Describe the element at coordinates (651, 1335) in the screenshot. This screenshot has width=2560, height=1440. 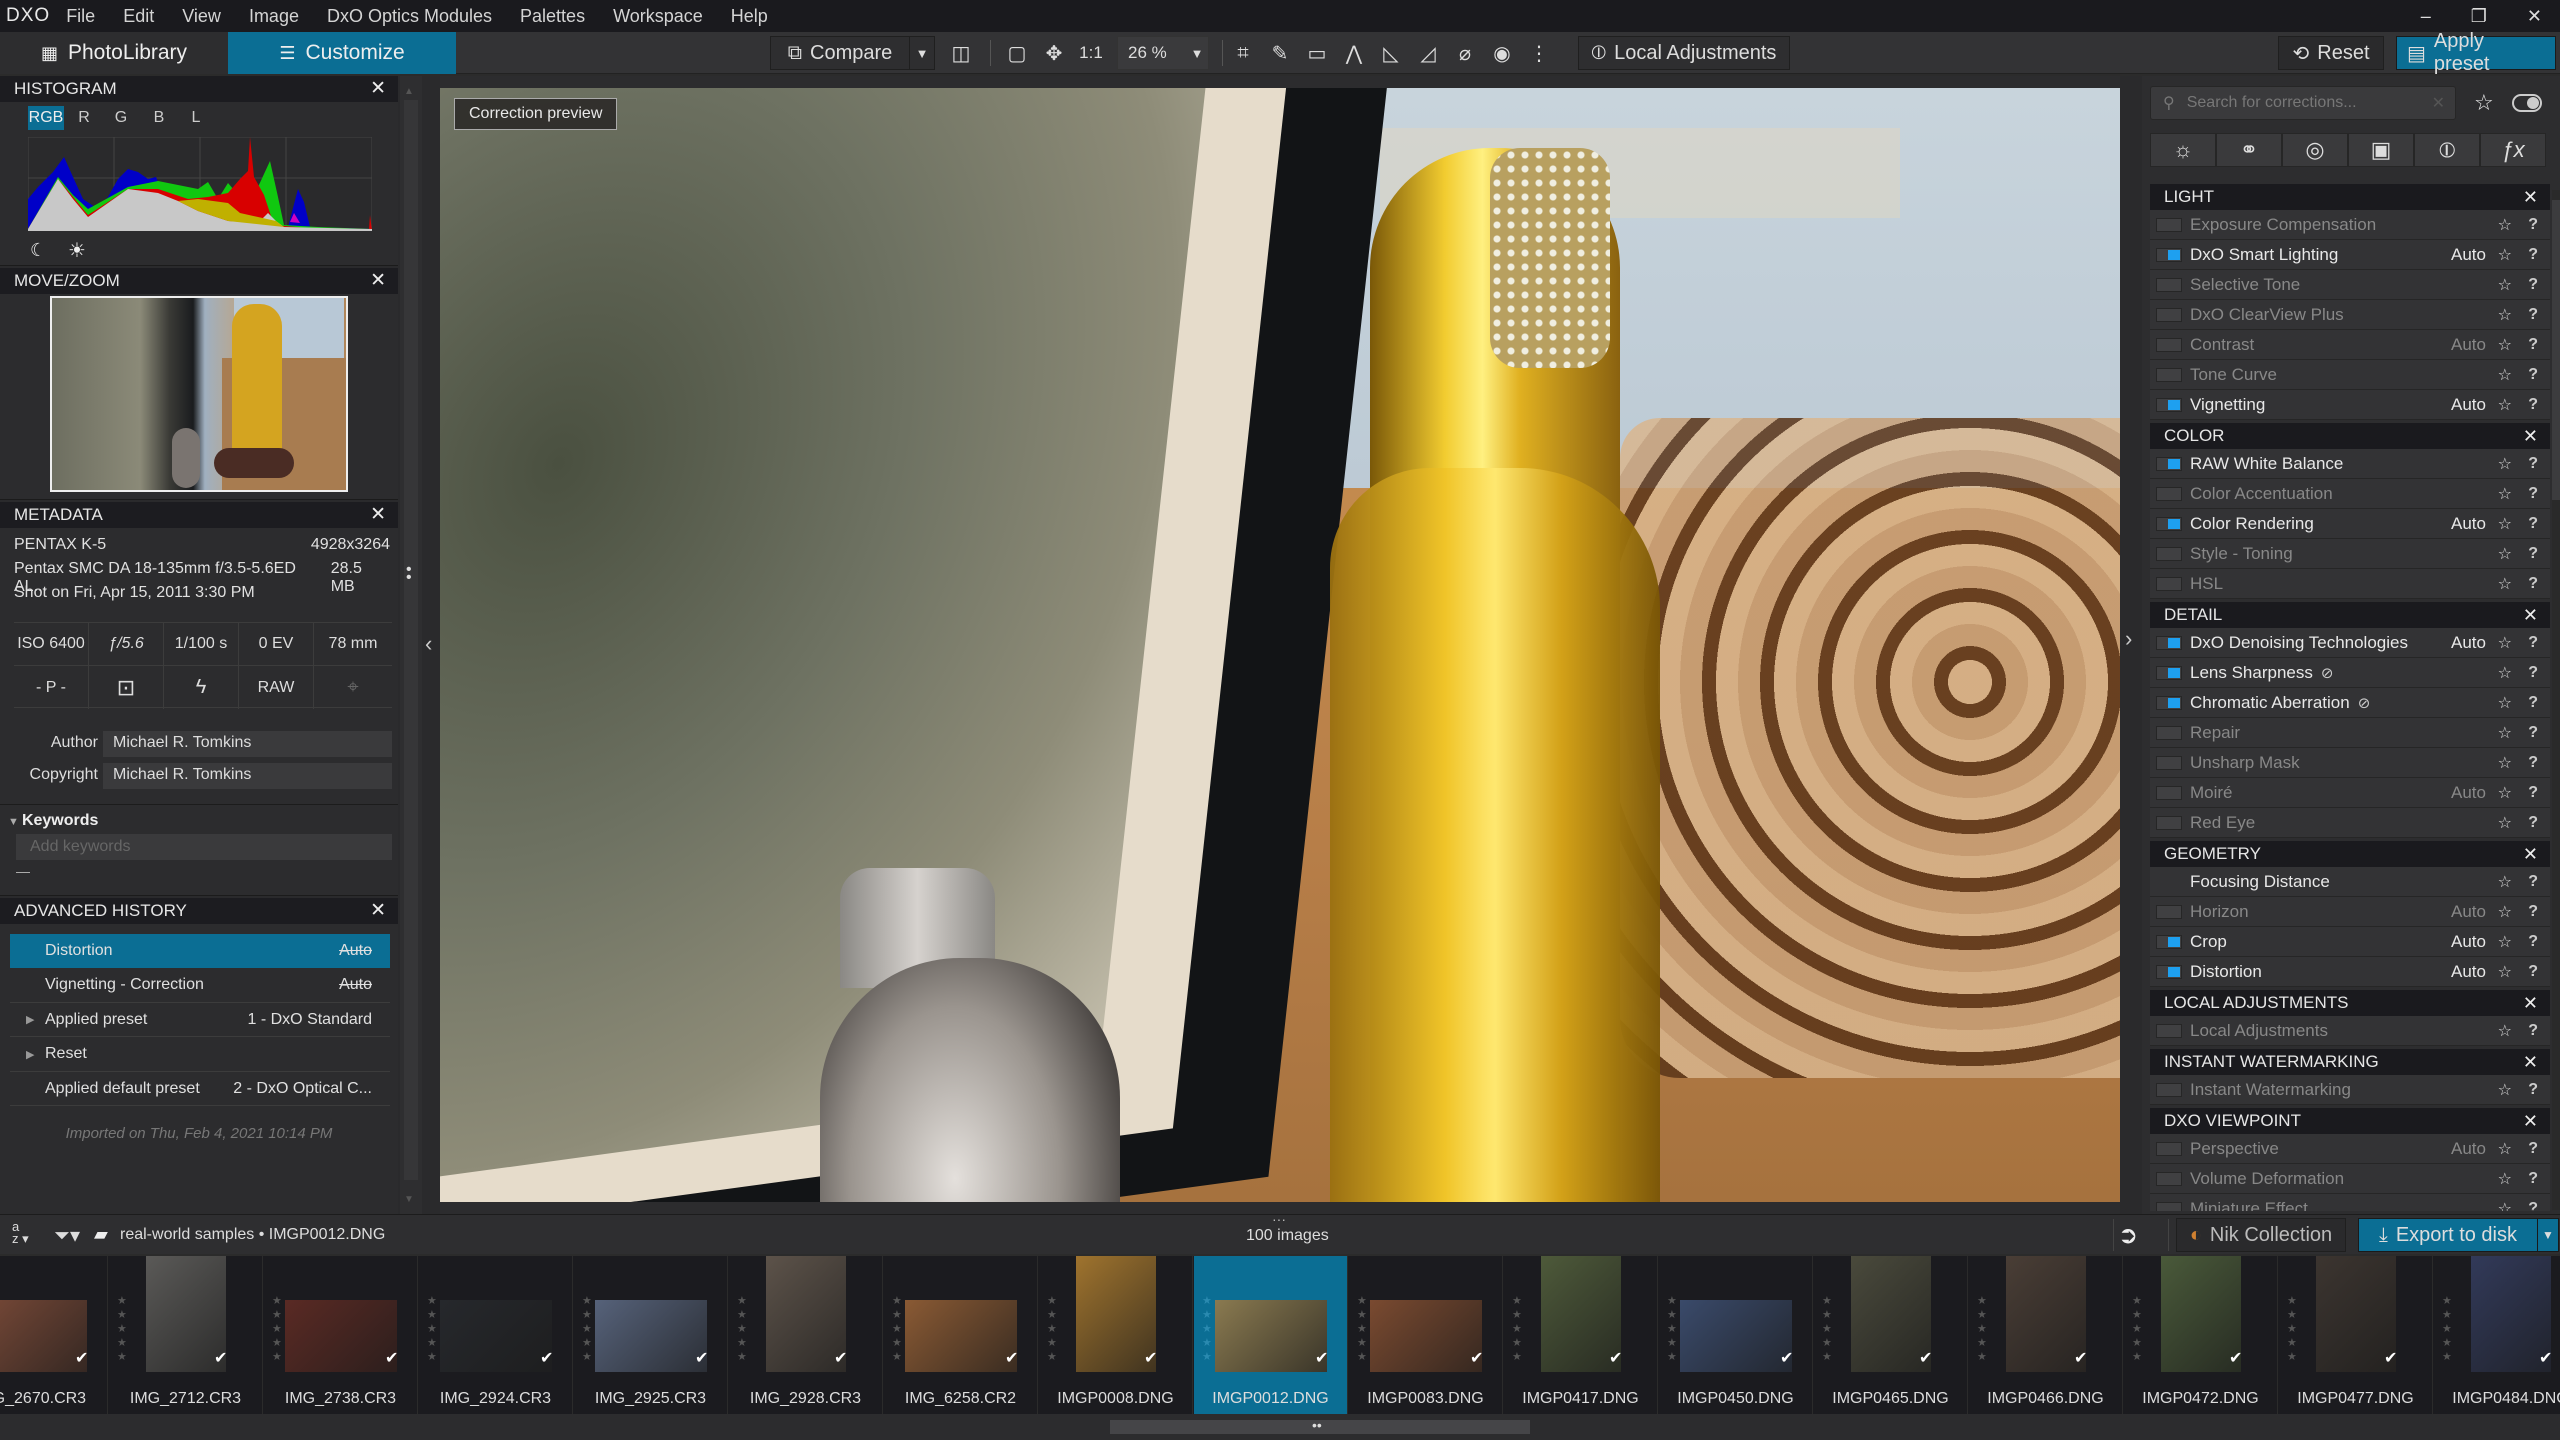
I see `filmstrip-thumbnail: ★ ★ ★ ★ ★ ✔ IMG_2925.CR3` at that location.